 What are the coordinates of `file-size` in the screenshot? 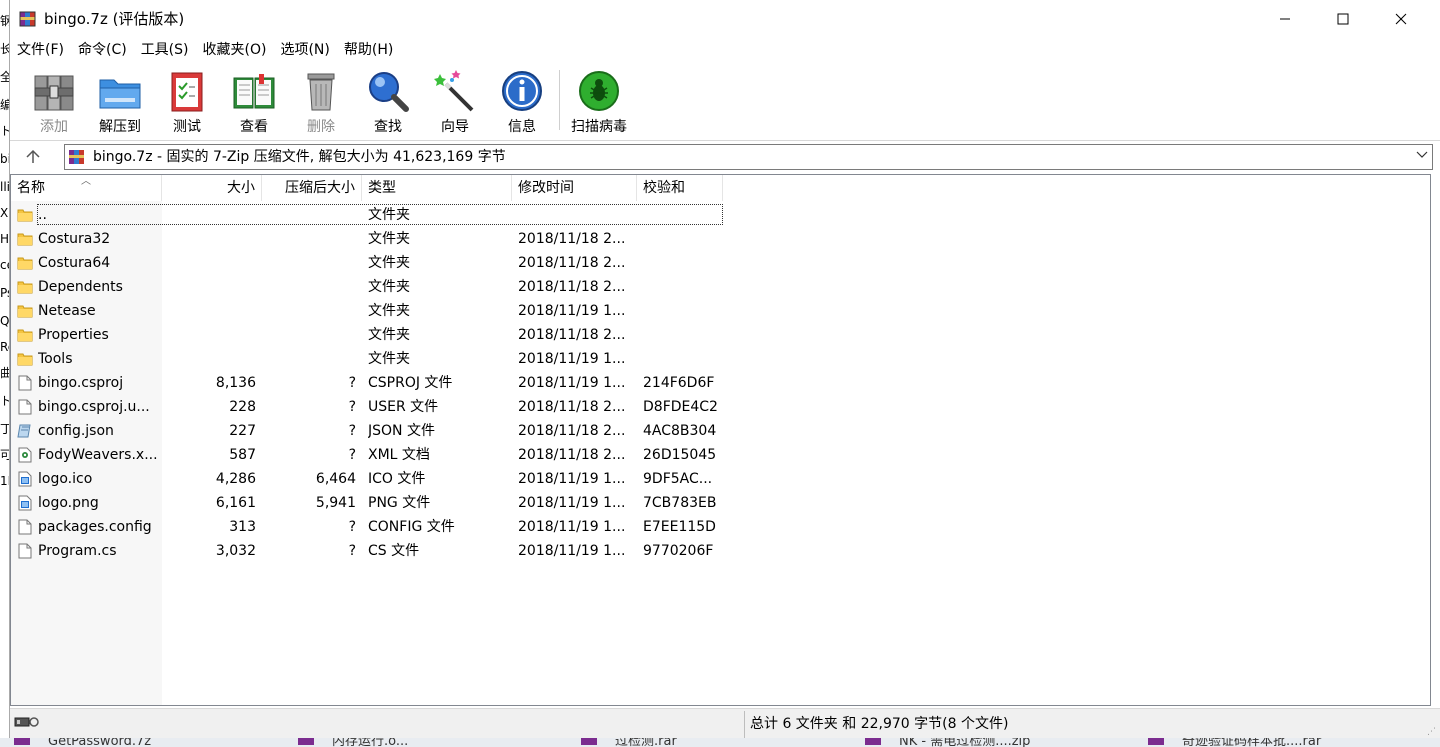 It's located at (209, 335).